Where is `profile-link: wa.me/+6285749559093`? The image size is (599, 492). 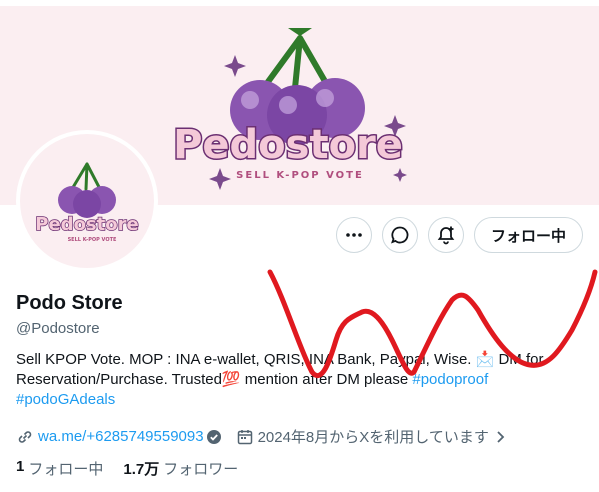
profile-link: wa.me/+6285749559093 is located at coordinates (119, 437).